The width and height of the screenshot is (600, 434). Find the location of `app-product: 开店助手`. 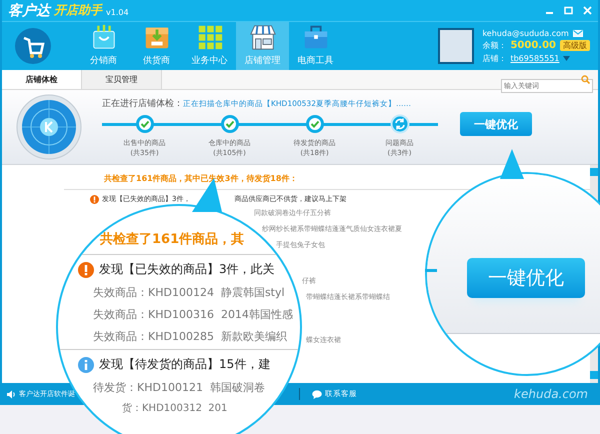

app-product: 开店助手 is located at coordinates (78, 10).